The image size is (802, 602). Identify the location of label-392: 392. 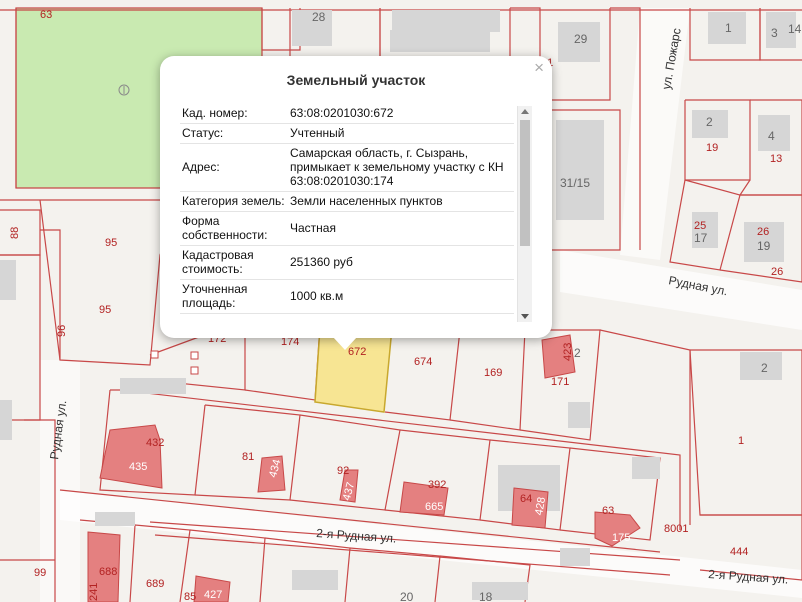
(437, 485).